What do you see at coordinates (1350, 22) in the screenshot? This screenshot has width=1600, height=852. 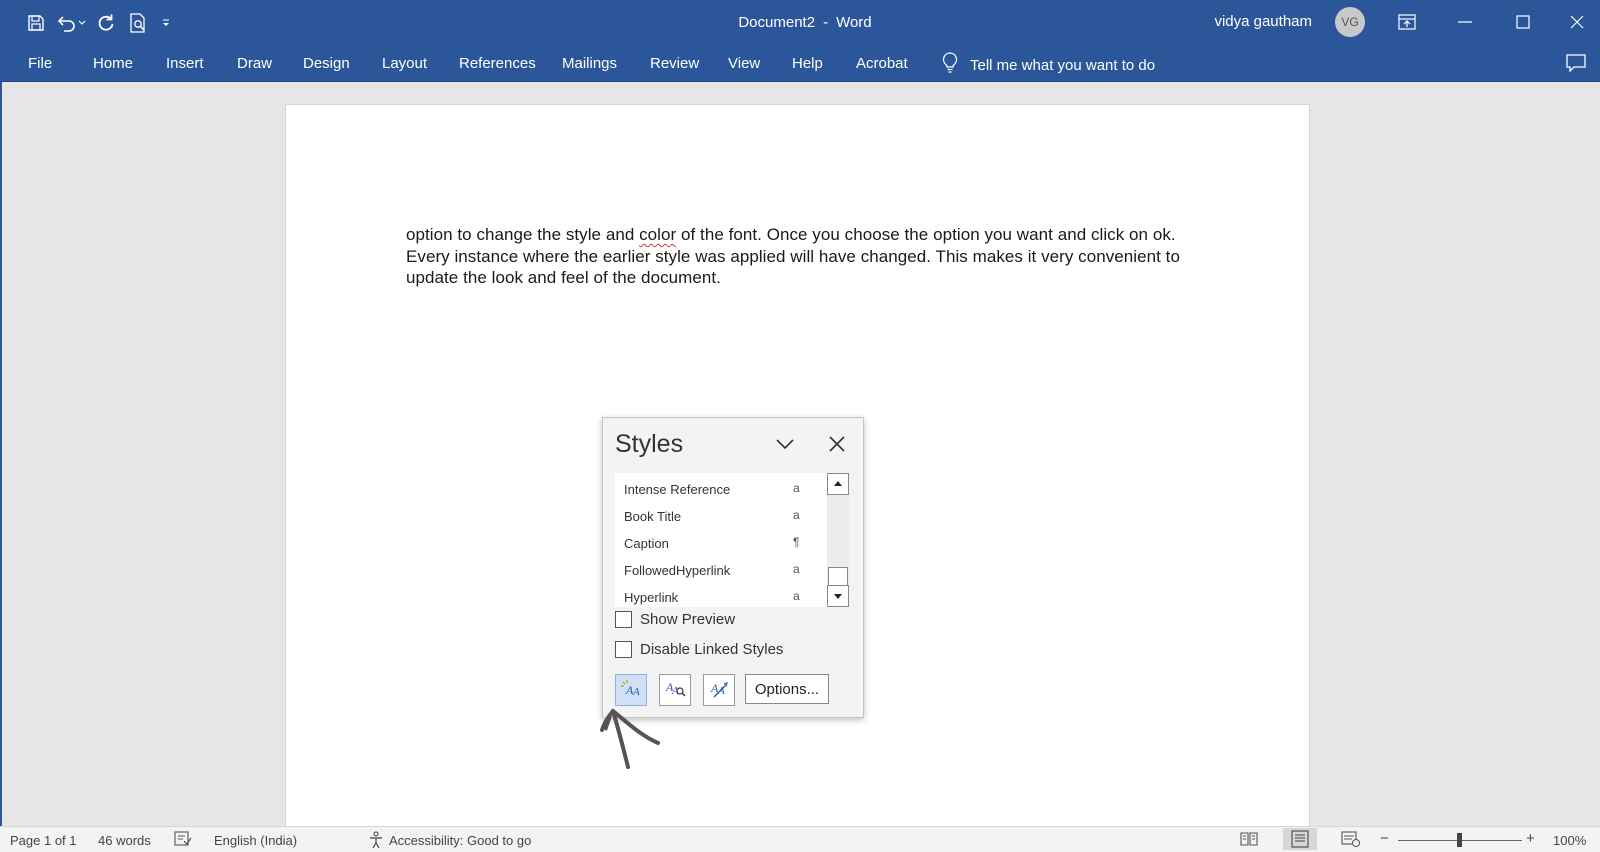 I see `avatar: VG` at bounding box center [1350, 22].